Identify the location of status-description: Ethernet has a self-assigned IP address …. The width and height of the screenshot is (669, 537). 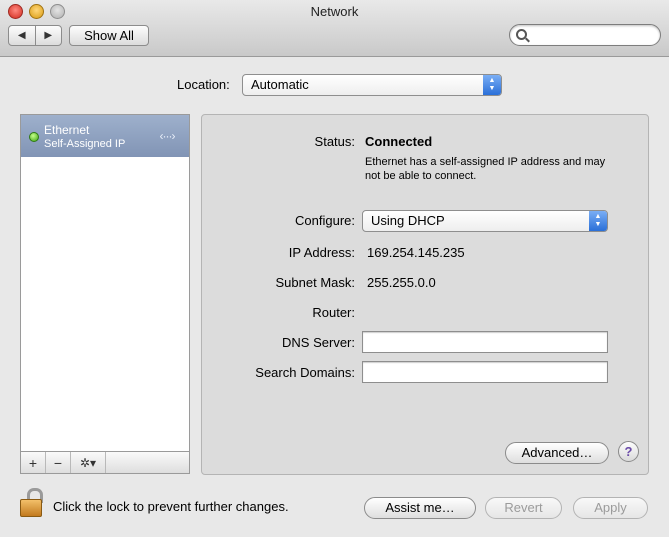
(485, 169).